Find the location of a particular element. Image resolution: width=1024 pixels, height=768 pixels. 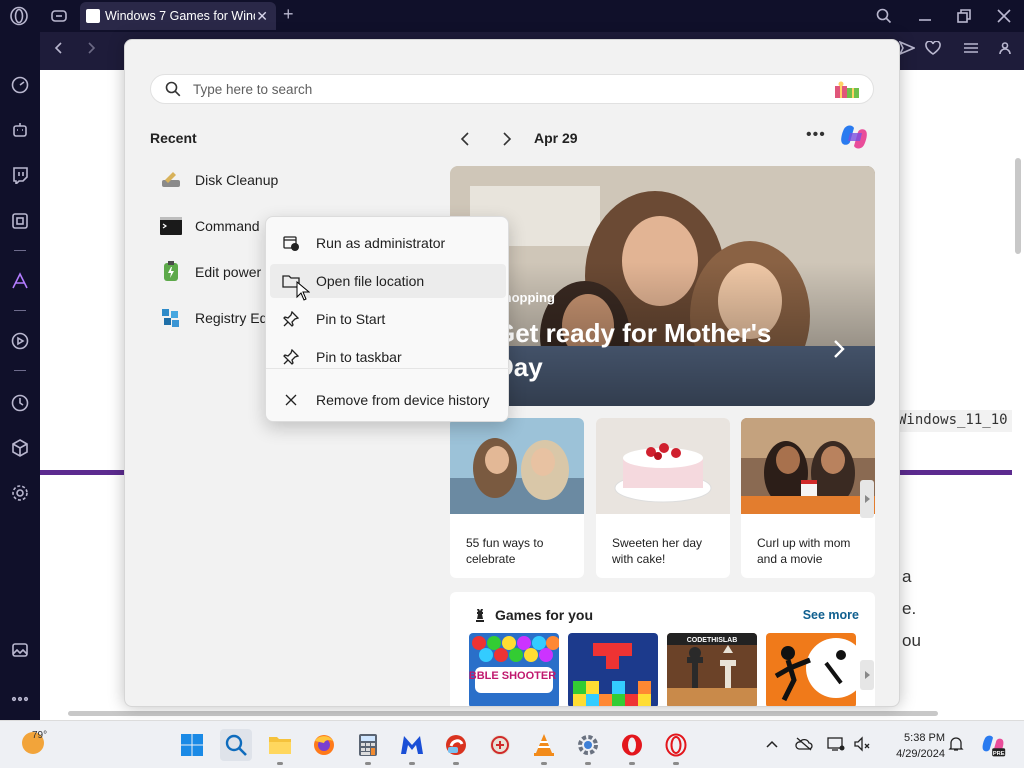

sidebar-more-icon is located at coordinates (20, 699).